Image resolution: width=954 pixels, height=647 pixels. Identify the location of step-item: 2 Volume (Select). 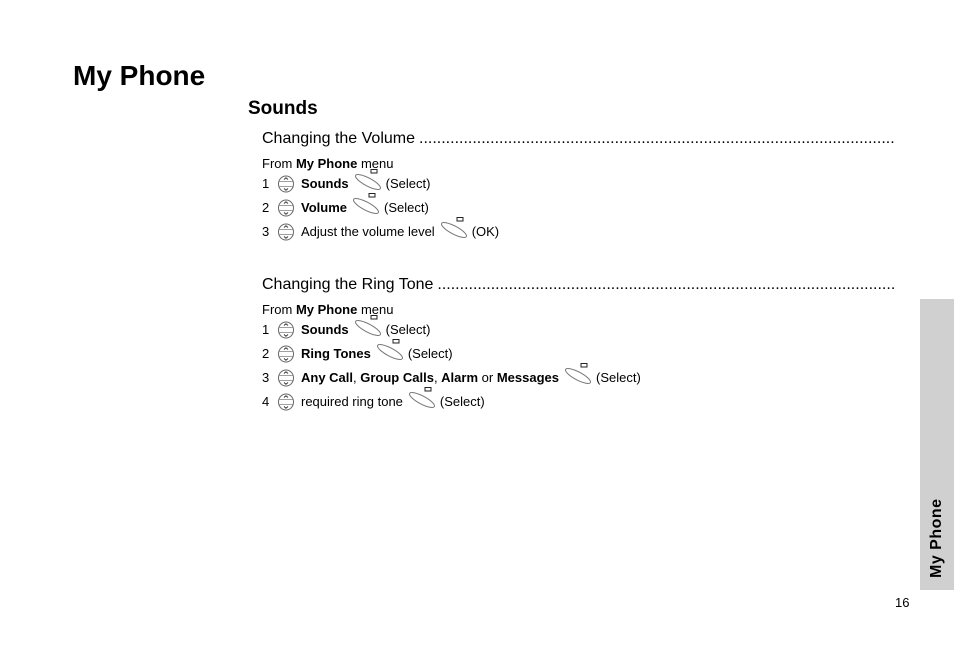
(578, 206).